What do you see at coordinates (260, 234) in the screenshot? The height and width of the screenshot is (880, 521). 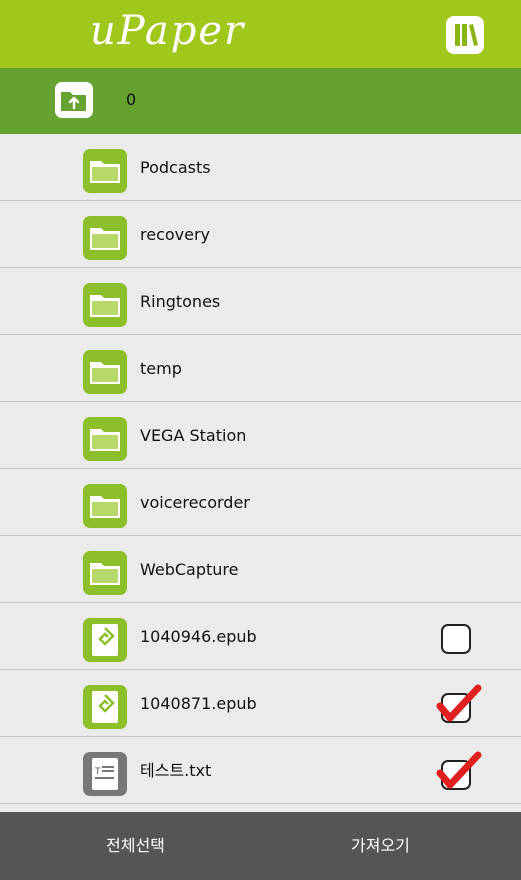 I see `list-item: recovery` at bounding box center [260, 234].